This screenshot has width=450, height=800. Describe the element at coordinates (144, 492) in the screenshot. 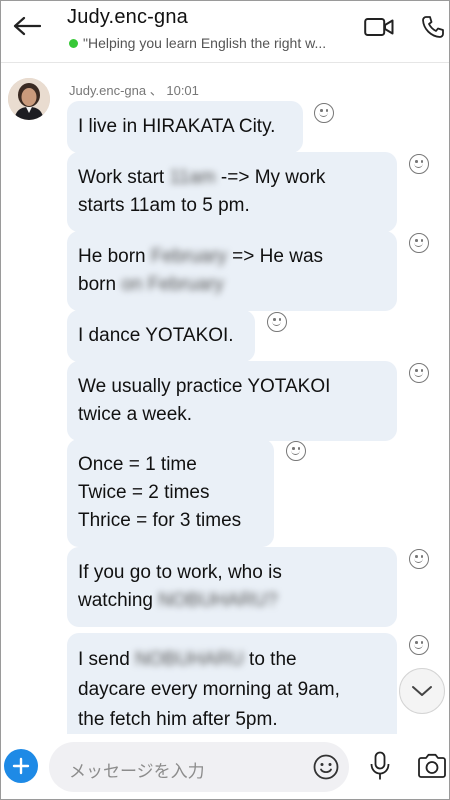

I see `message-text-line: Twice = 2 times` at that location.